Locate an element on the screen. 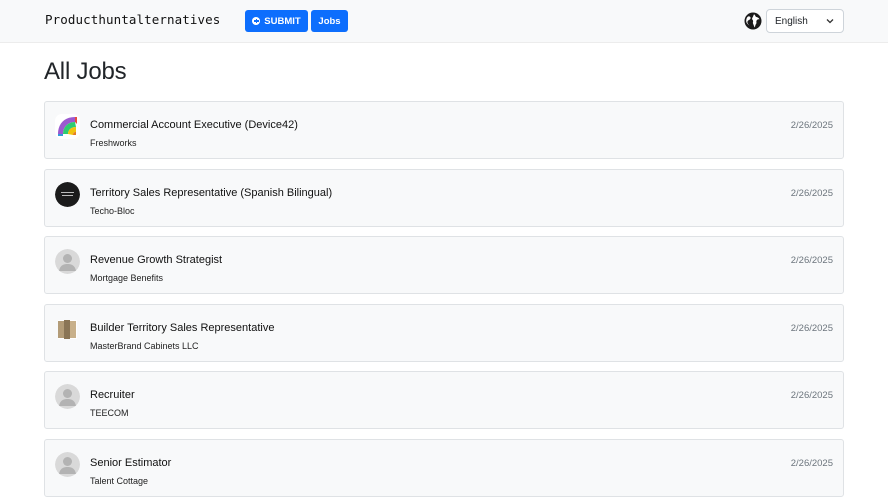 This screenshot has width=888, height=500. jobs-button: Jobs is located at coordinates (329, 21).